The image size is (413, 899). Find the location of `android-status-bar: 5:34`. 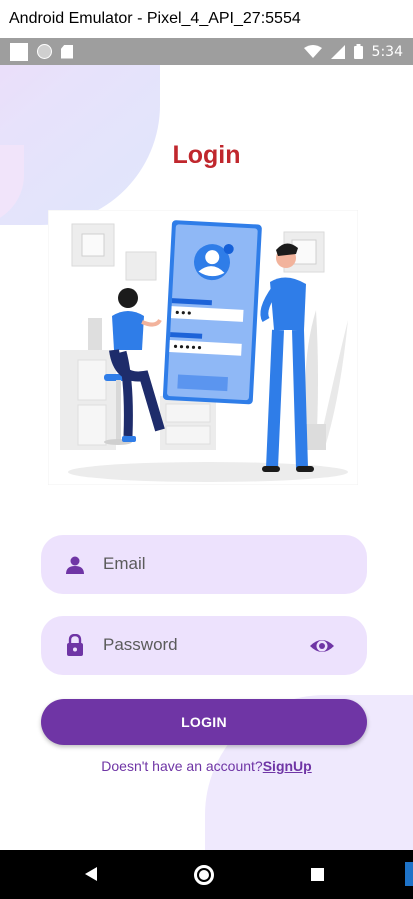

android-status-bar: 5:34 is located at coordinates (206, 51).